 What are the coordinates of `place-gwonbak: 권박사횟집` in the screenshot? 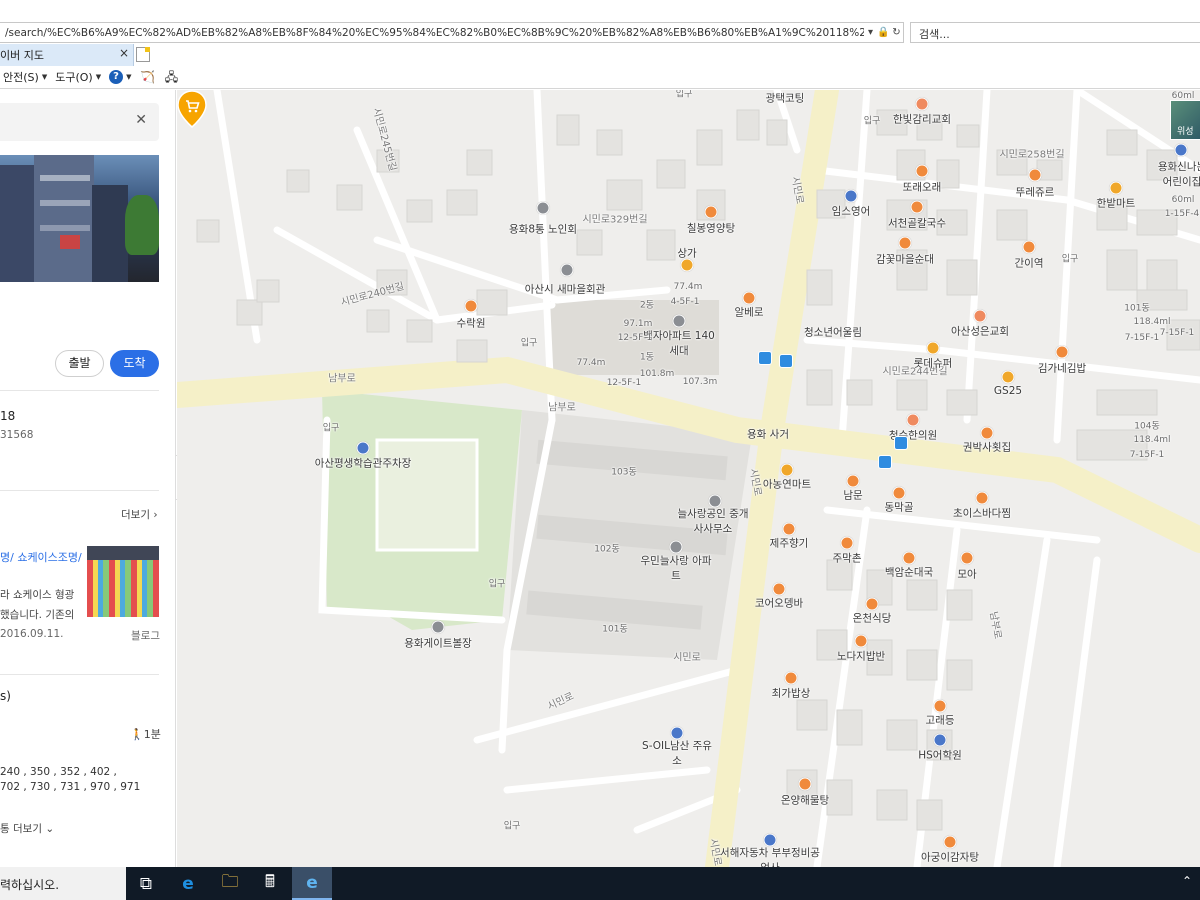 It's located at (987, 447).